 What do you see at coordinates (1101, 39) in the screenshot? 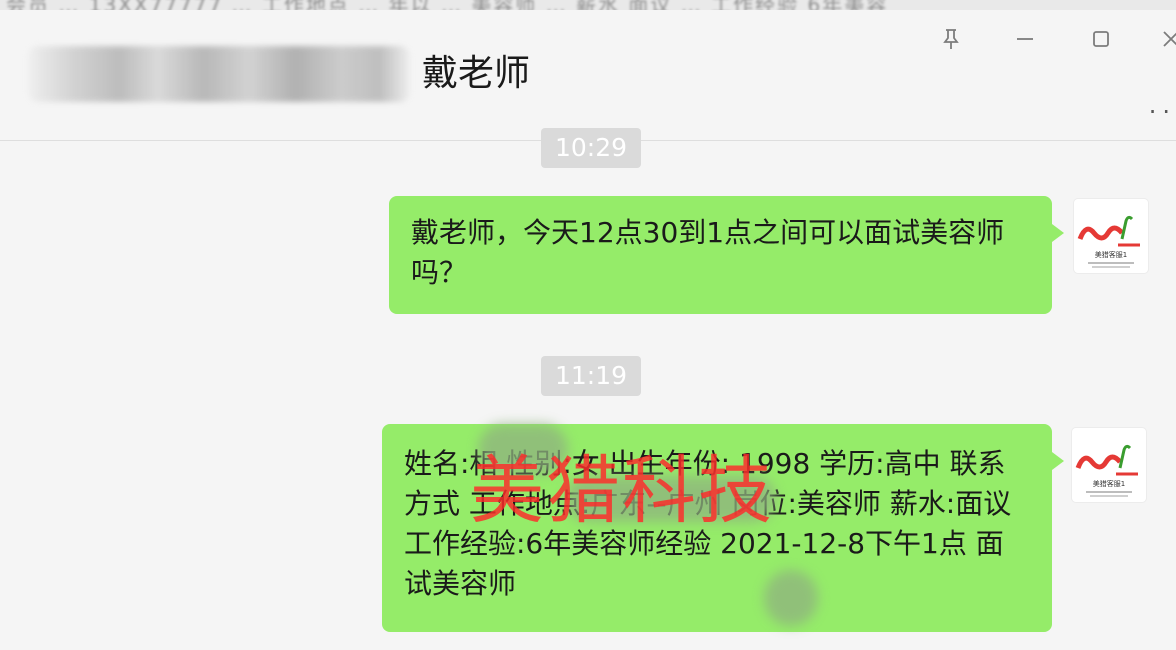
I see `maximize-icon` at bounding box center [1101, 39].